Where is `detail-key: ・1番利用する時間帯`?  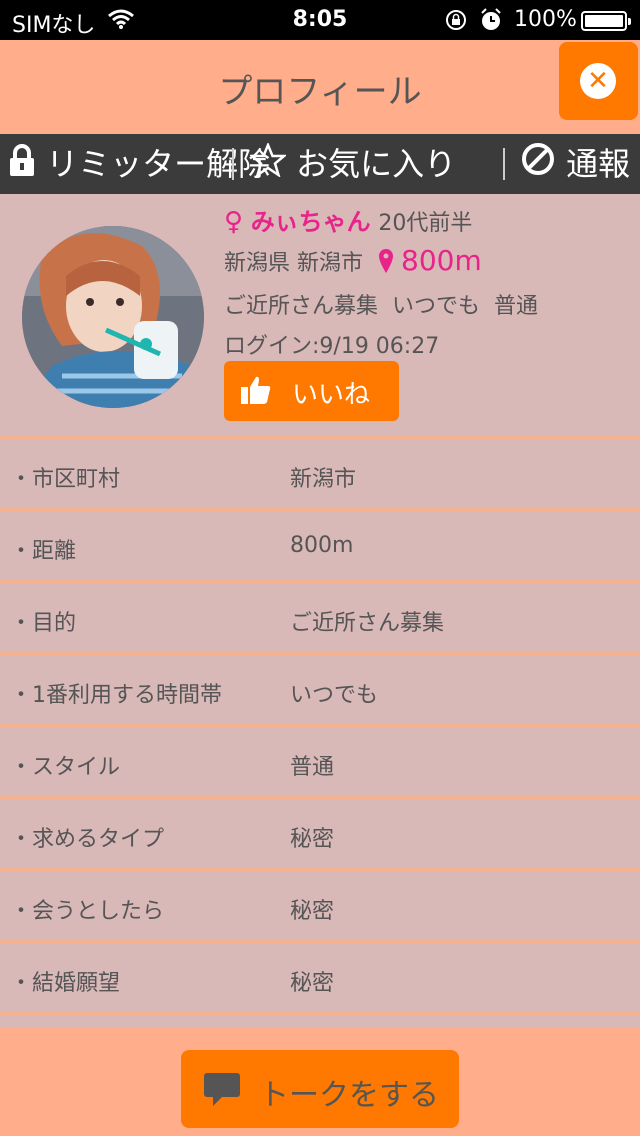
detail-key: ・1番利用する時間帯 is located at coordinates (116, 695).